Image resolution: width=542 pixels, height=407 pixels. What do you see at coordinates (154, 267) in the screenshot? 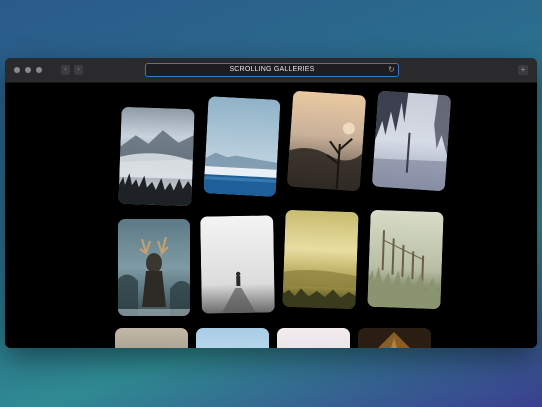
I see `gallery-image-stag` at bounding box center [154, 267].